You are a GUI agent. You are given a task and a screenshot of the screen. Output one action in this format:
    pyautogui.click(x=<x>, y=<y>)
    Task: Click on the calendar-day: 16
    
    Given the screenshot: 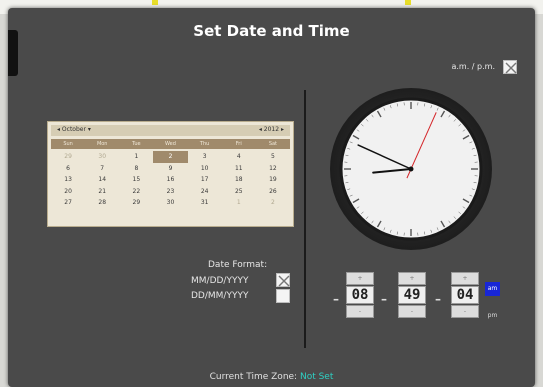 What is the action you would take?
    pyautogui.click(x=170, y=180)
    